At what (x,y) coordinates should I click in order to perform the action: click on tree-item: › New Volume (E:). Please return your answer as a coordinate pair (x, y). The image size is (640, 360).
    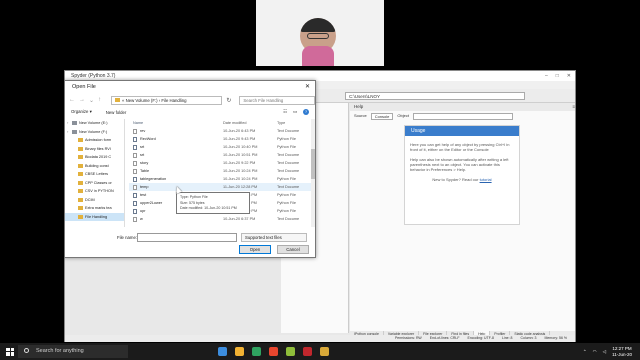
    Looking at the image, I should click on (94, 123).